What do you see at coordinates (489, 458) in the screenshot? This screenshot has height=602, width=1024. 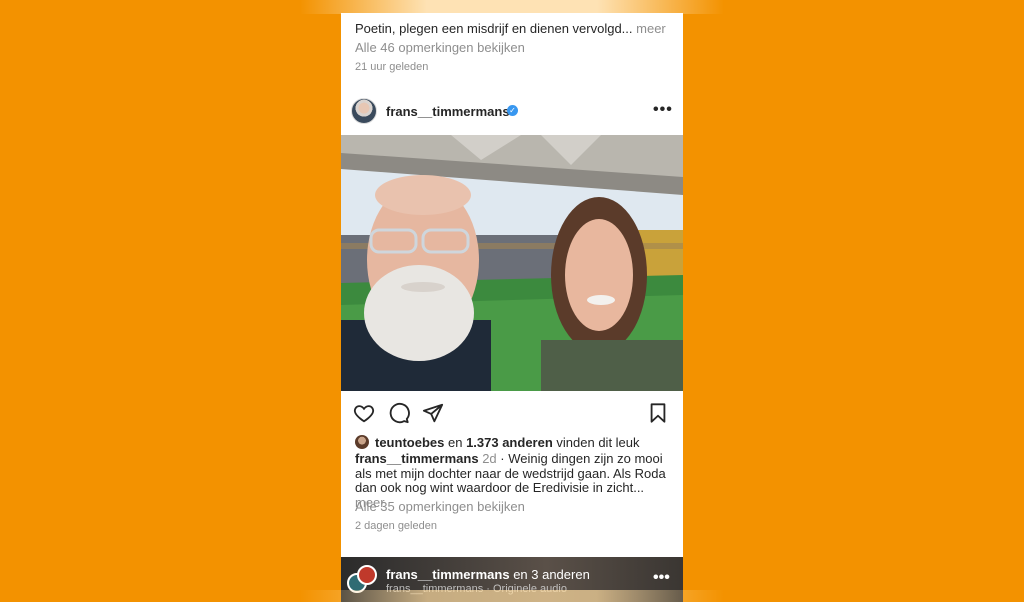 I see `caption-time: 2d` at bounding box center [489, 458].